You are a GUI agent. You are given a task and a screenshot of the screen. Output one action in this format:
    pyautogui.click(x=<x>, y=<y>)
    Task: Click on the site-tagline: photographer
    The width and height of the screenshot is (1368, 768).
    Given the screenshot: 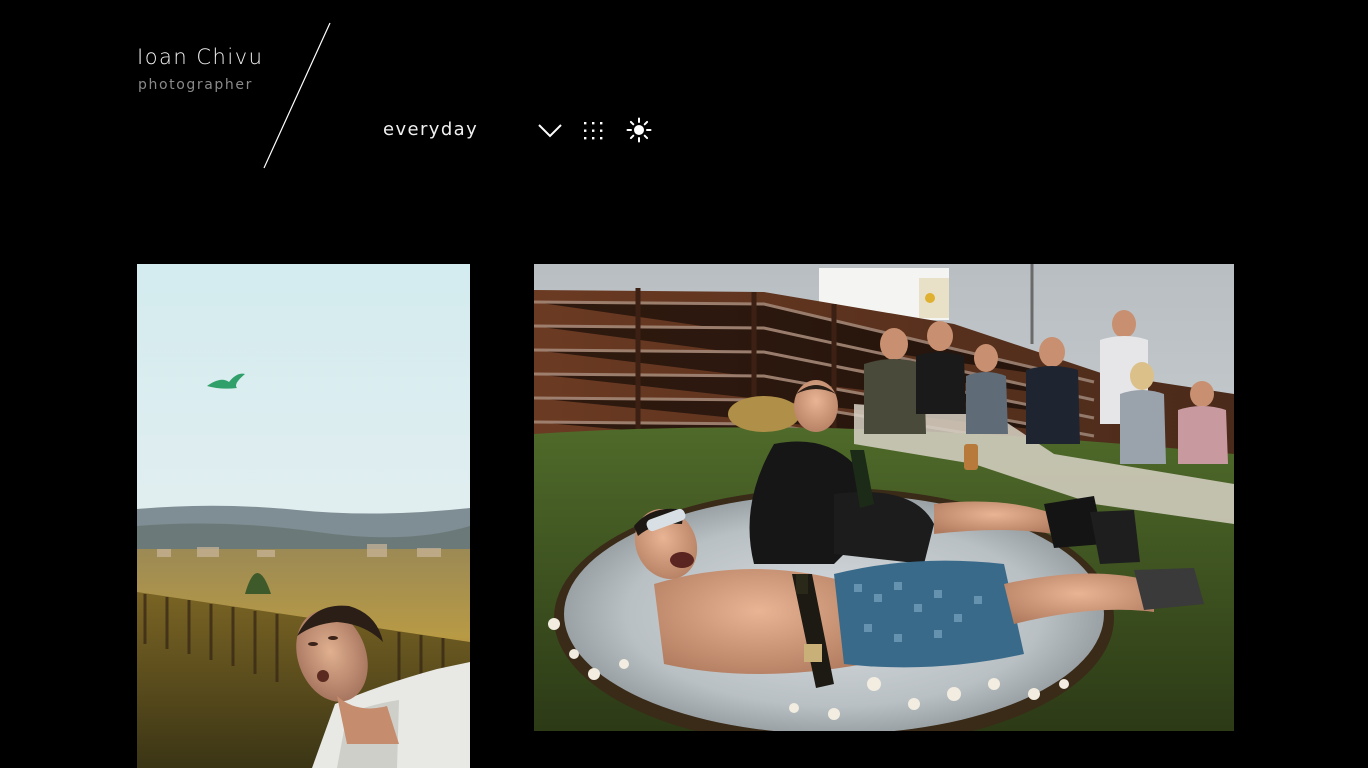 What is the action you would take?
    pyautogui.click(x=195, y=85)
    